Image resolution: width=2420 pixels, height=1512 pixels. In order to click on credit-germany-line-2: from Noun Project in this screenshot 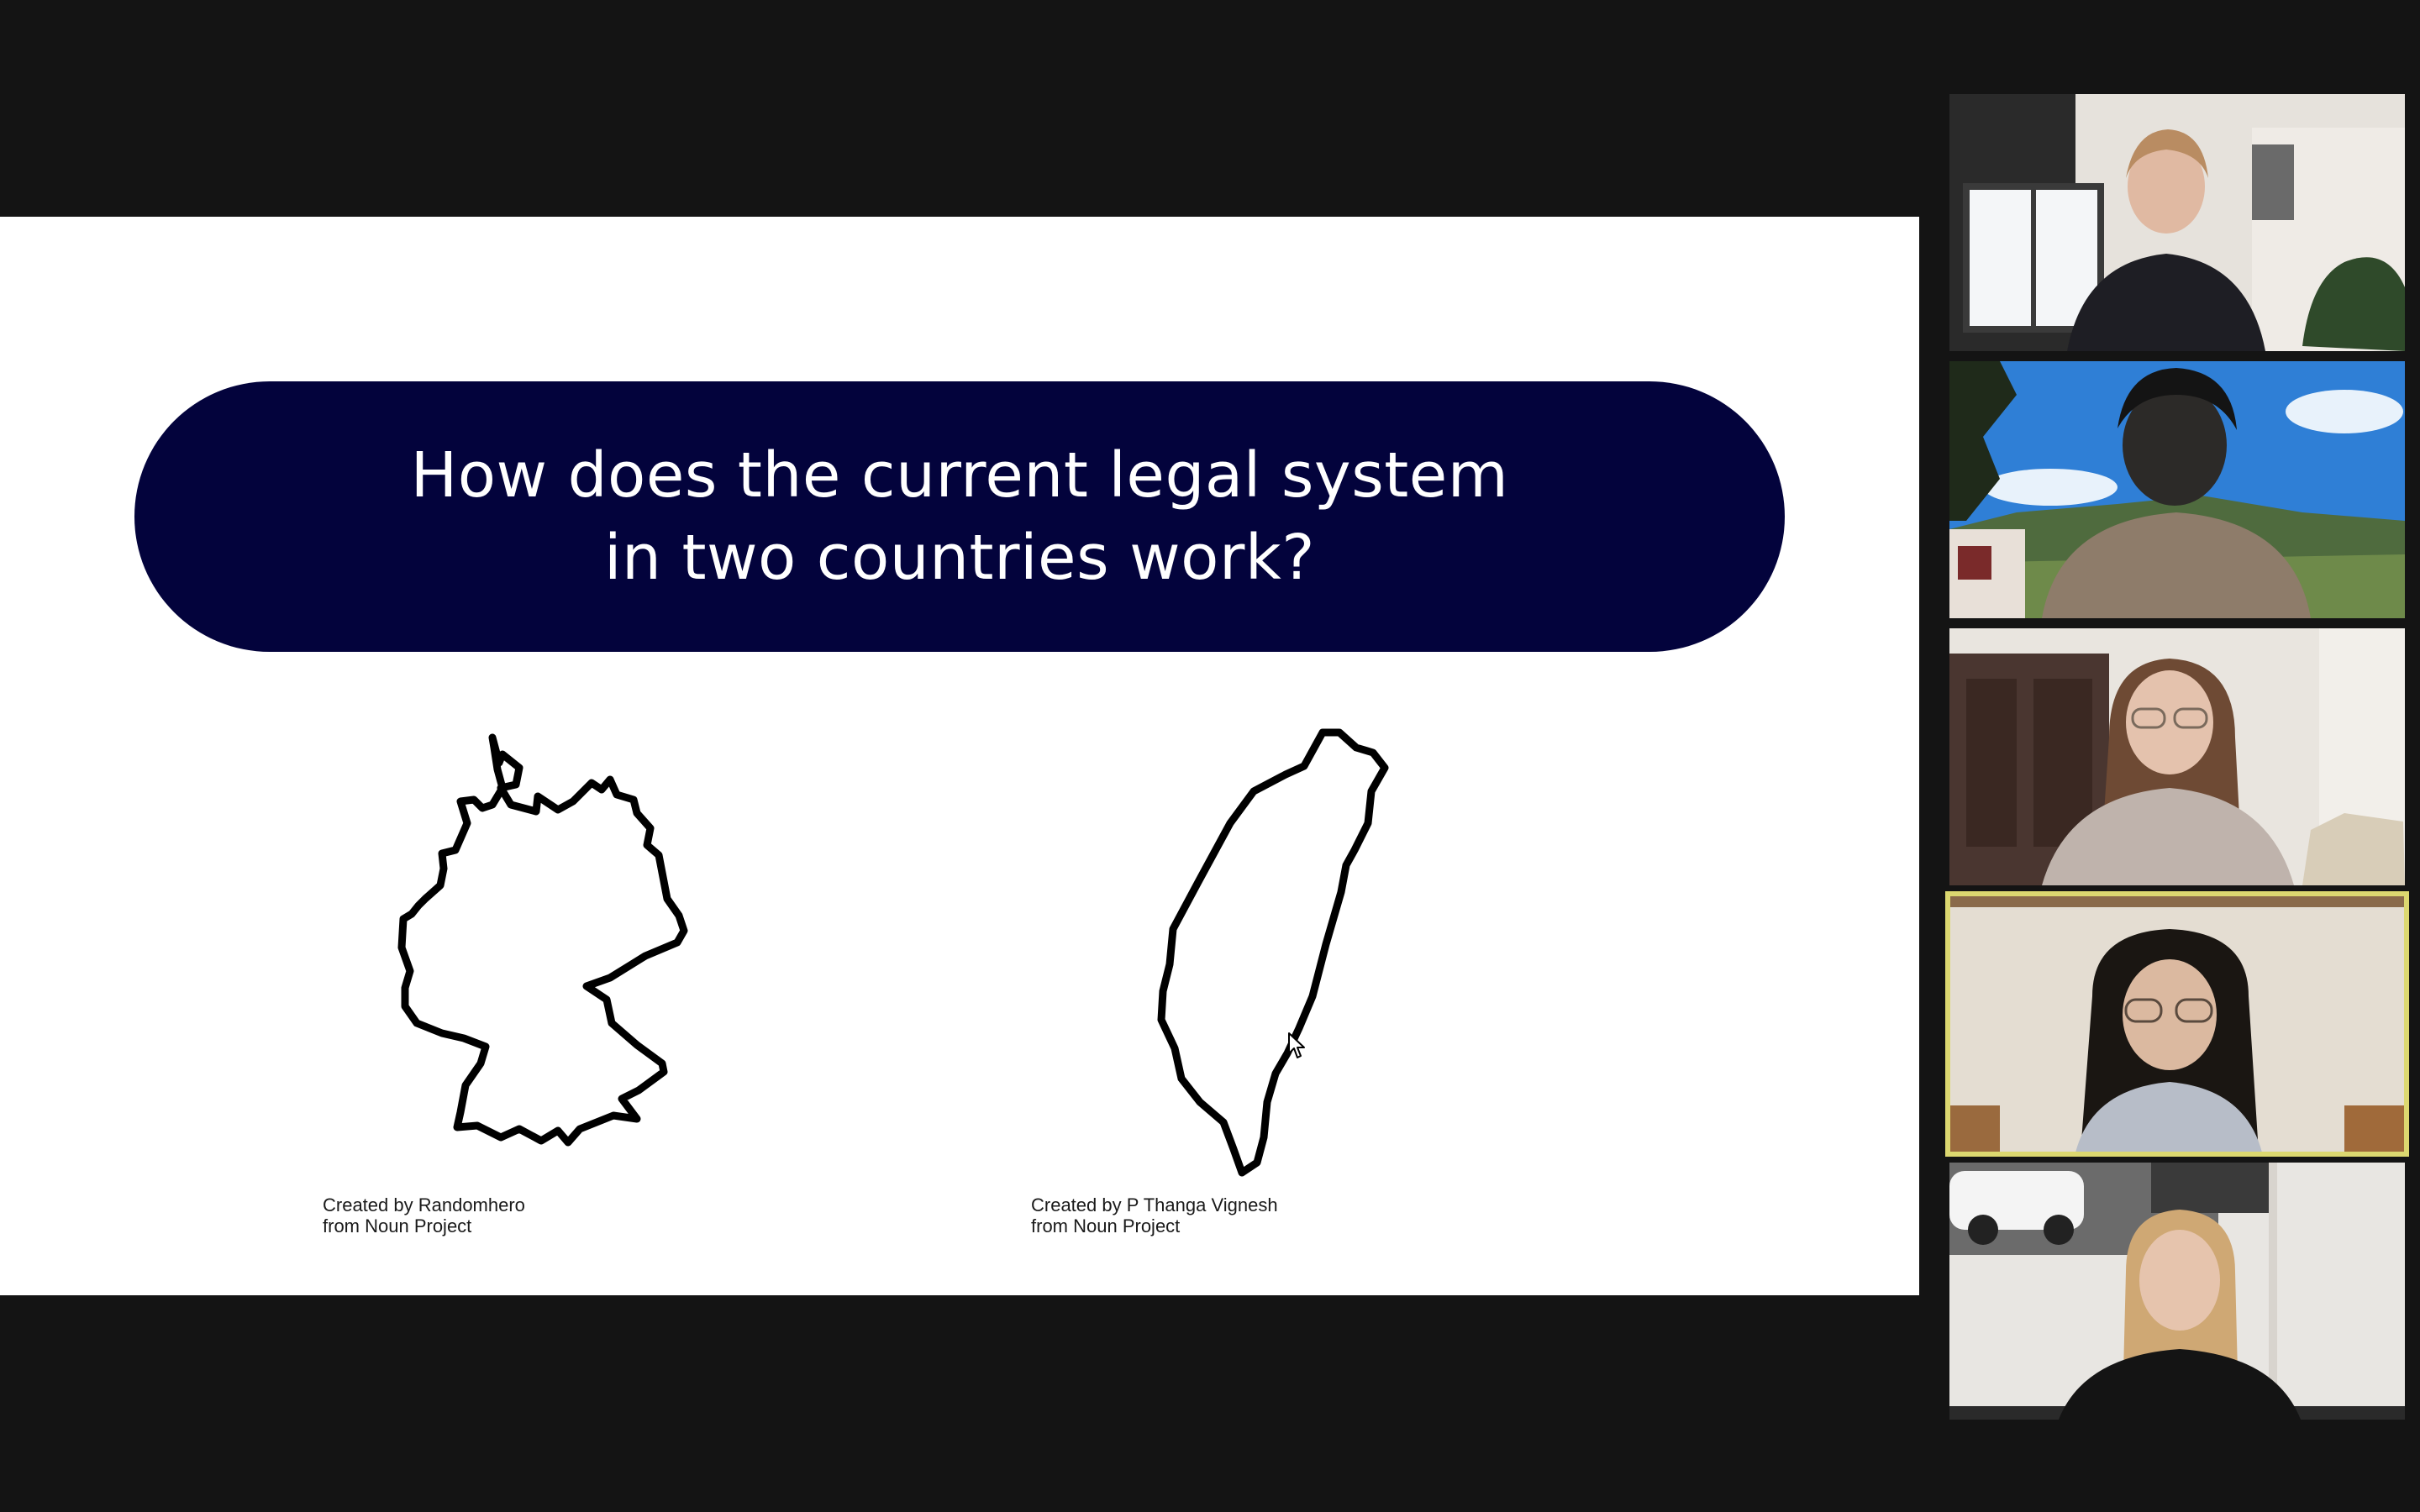, I will do `click(397, 1225)`.